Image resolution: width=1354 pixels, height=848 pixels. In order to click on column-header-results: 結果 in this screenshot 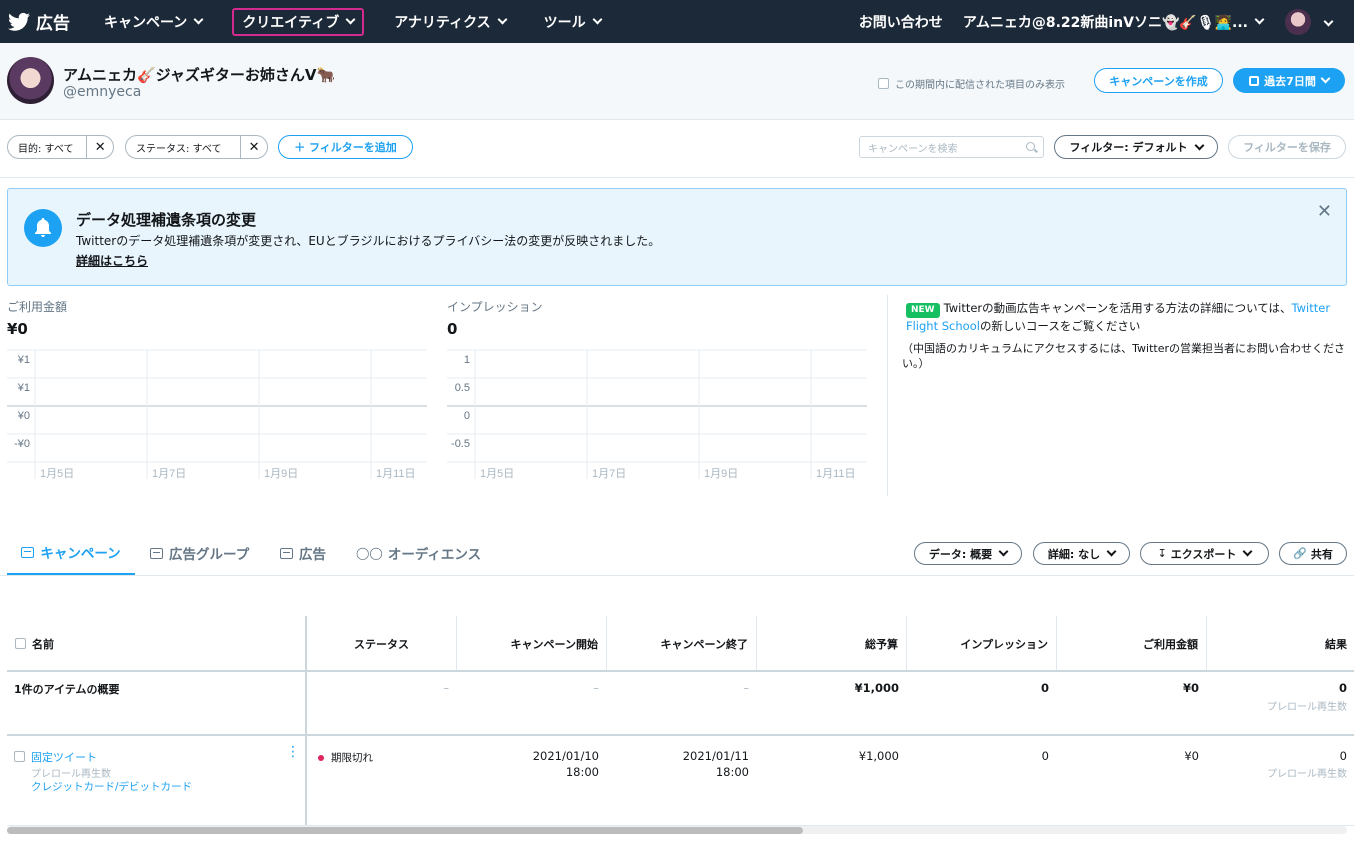, I will do `click(1280, 643)`.